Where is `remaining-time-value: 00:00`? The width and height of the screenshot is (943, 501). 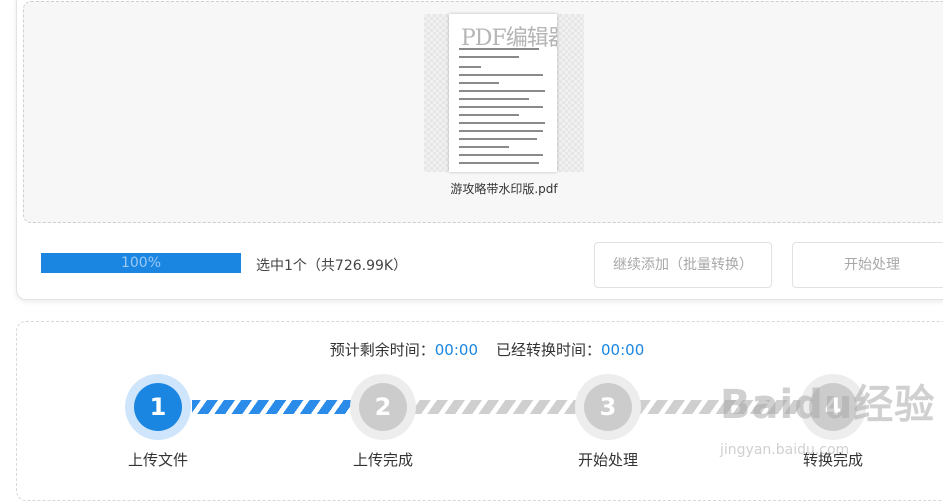 remaining-time-value: 00:00 is located at coordinates (456, 350).